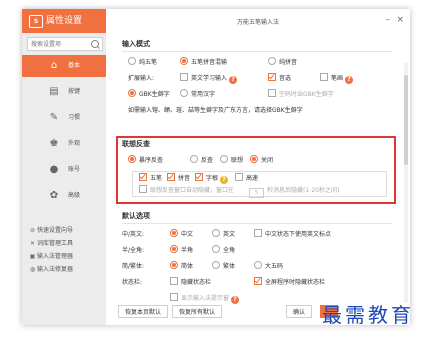  I want to click on user-icon: ●, so click(54, 169).